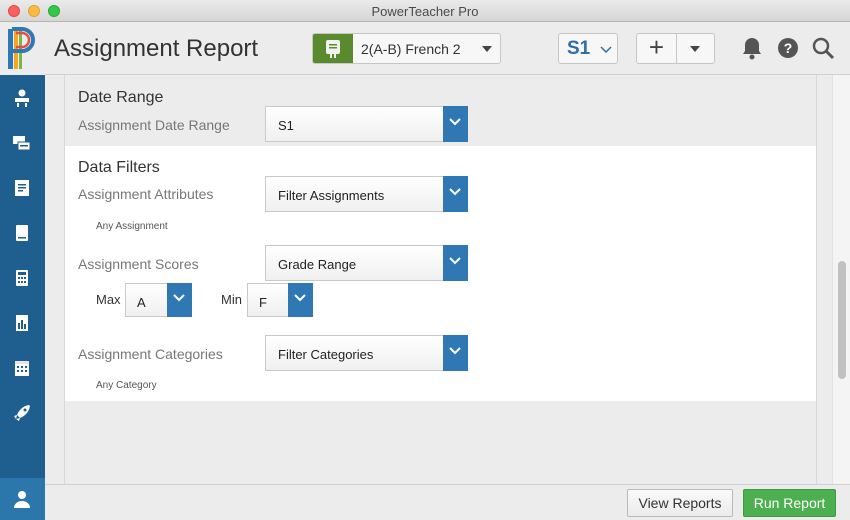  I want to click on sidebar-item-assignments, so click(22, 188).